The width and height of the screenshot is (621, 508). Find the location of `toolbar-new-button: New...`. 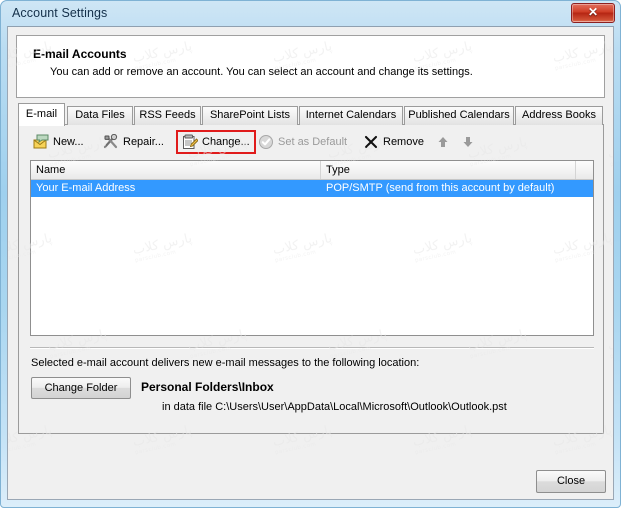

toolbar-new-button: New... is located at coordinates (58, 142).